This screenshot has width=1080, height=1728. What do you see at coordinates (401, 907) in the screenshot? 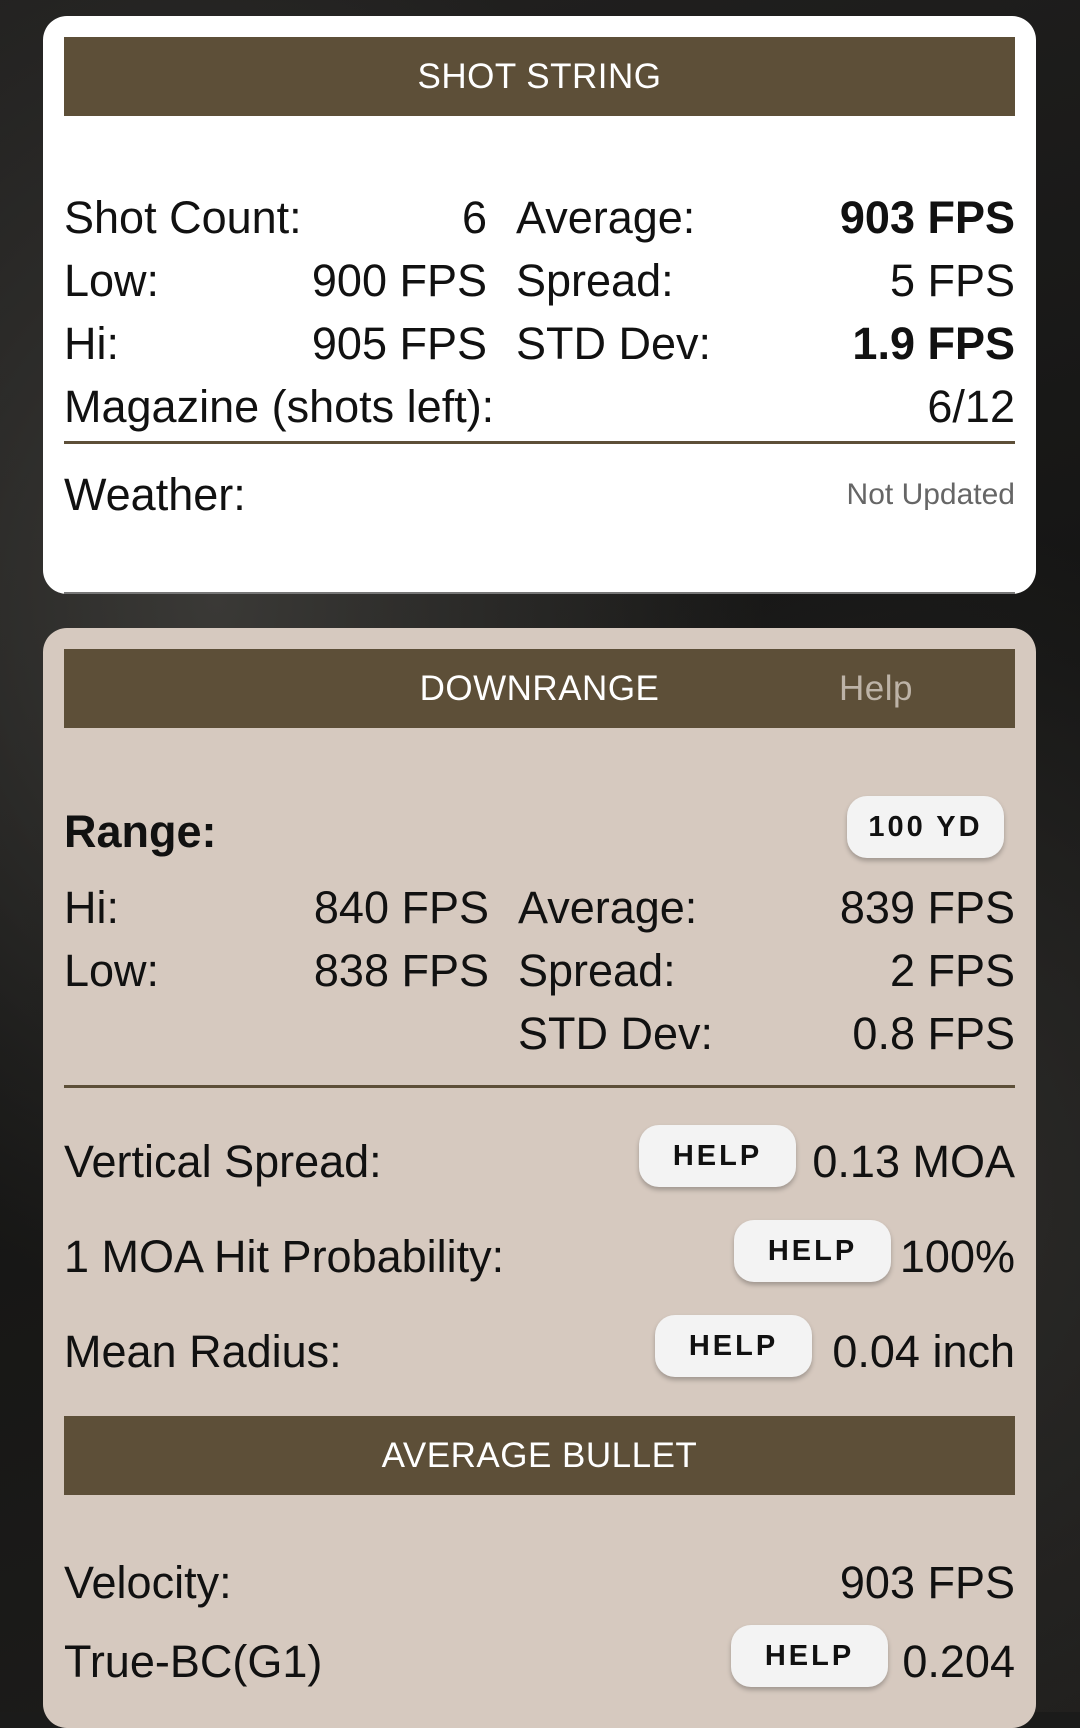
I see `downrange-hi-value: 840 FPS` at bounding box center [401, 907].